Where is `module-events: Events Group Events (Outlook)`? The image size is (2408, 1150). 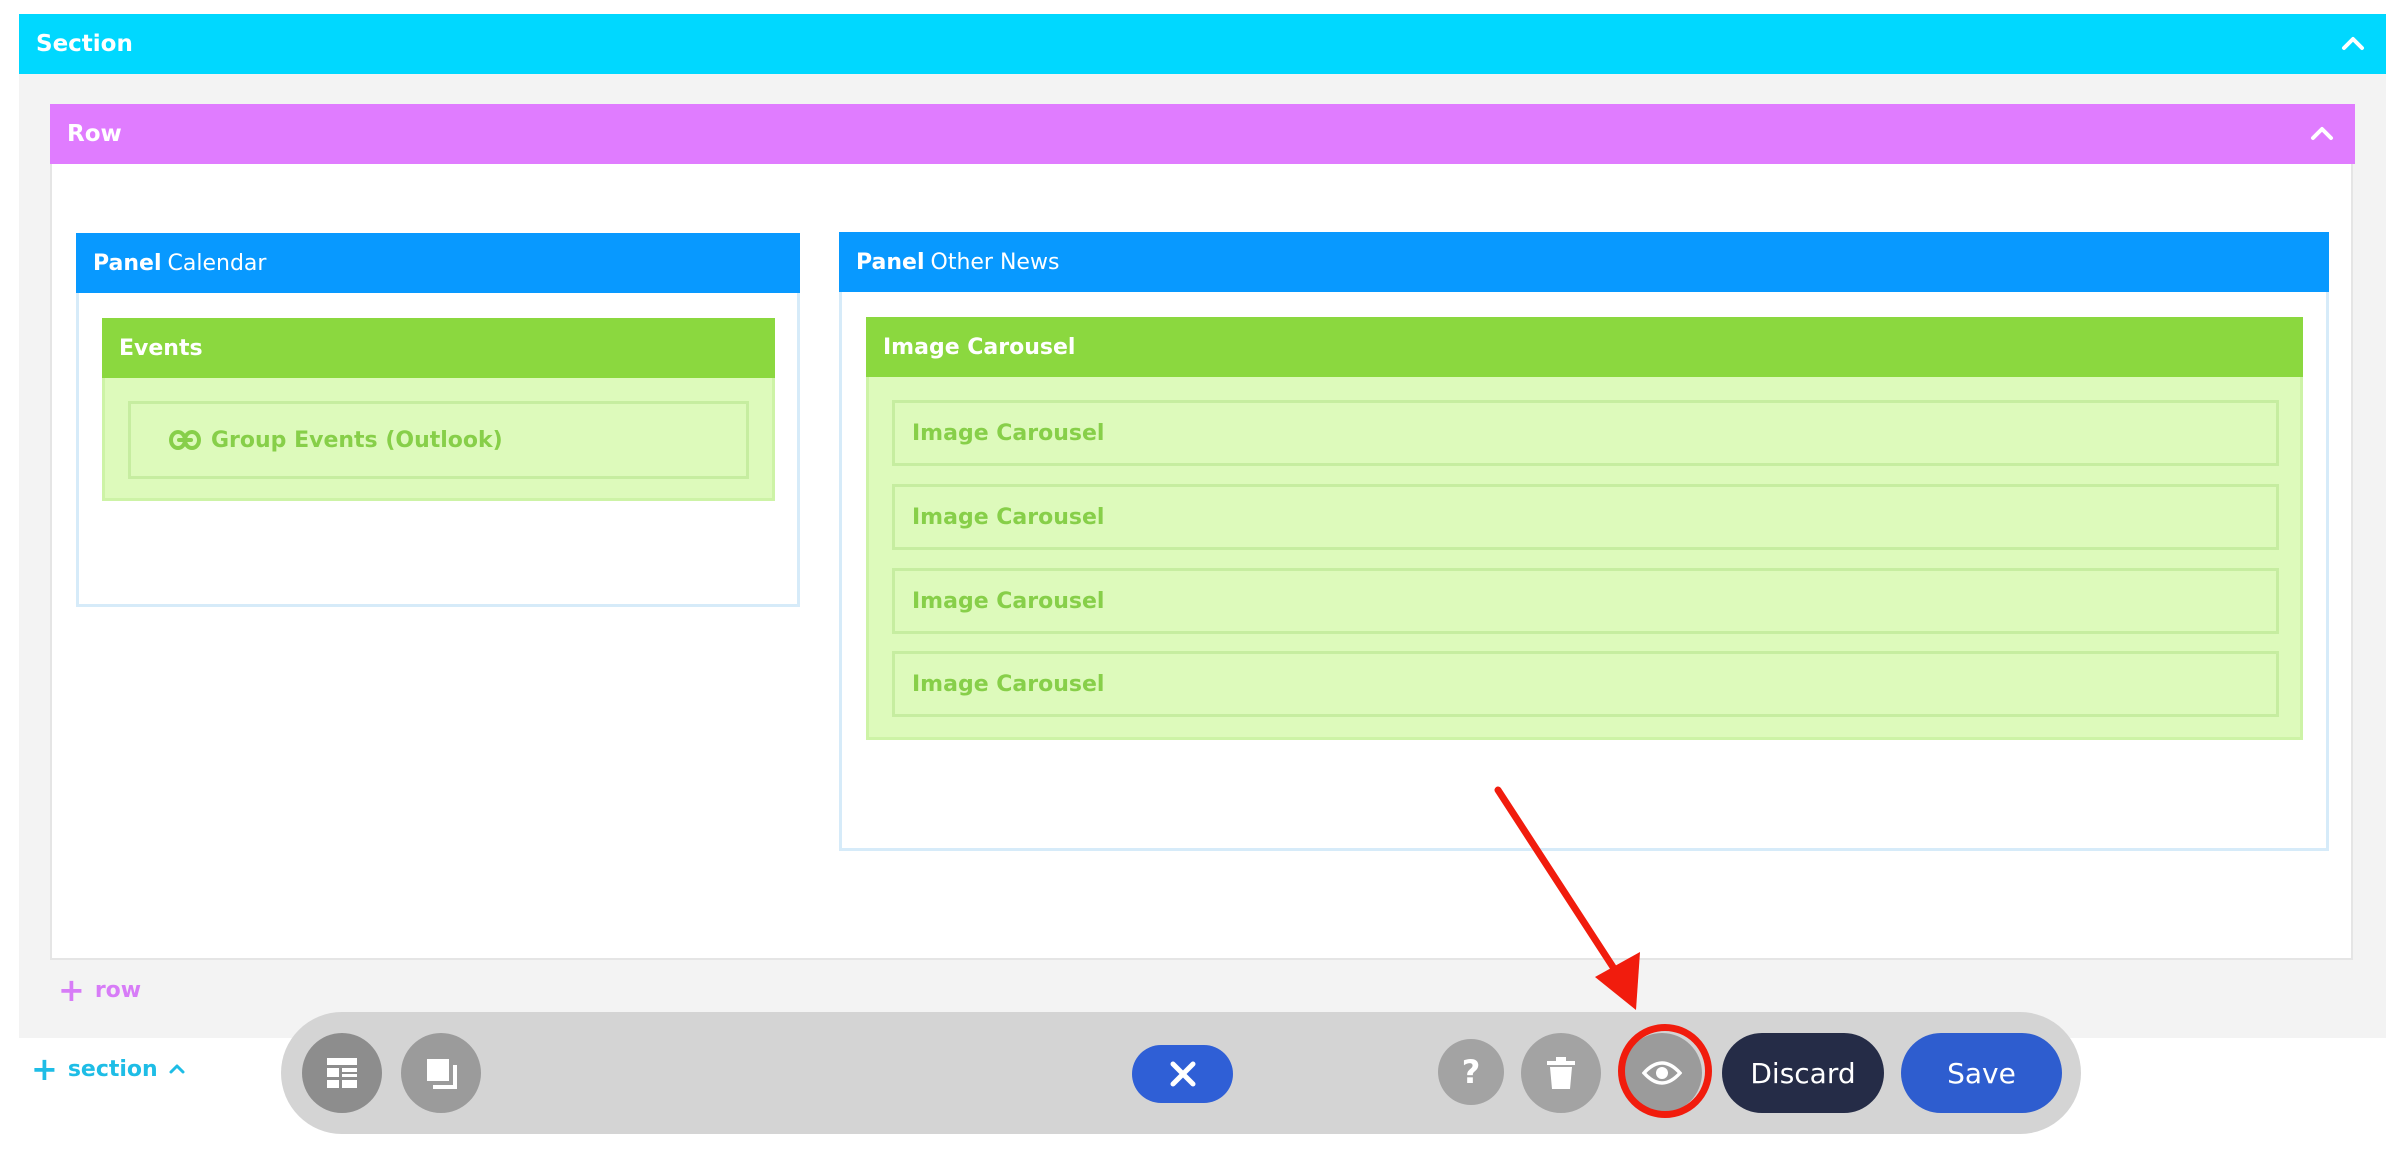 module-events: Events Group Events (Outlook) is located at coordinates (438, 409).